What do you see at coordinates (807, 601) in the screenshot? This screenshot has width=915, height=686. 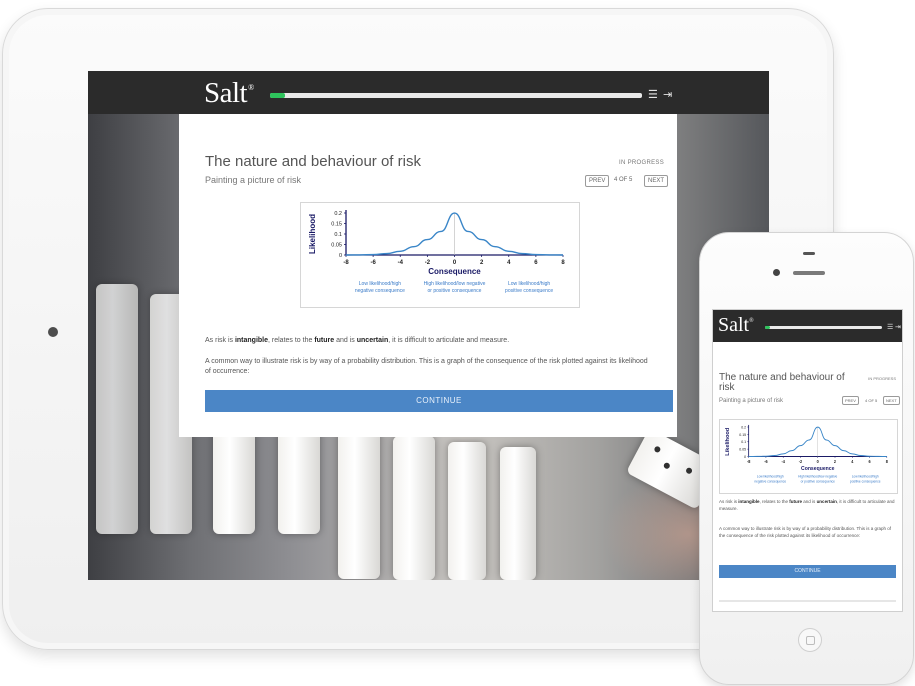 I see `divider` at bounding box center [807, 601].